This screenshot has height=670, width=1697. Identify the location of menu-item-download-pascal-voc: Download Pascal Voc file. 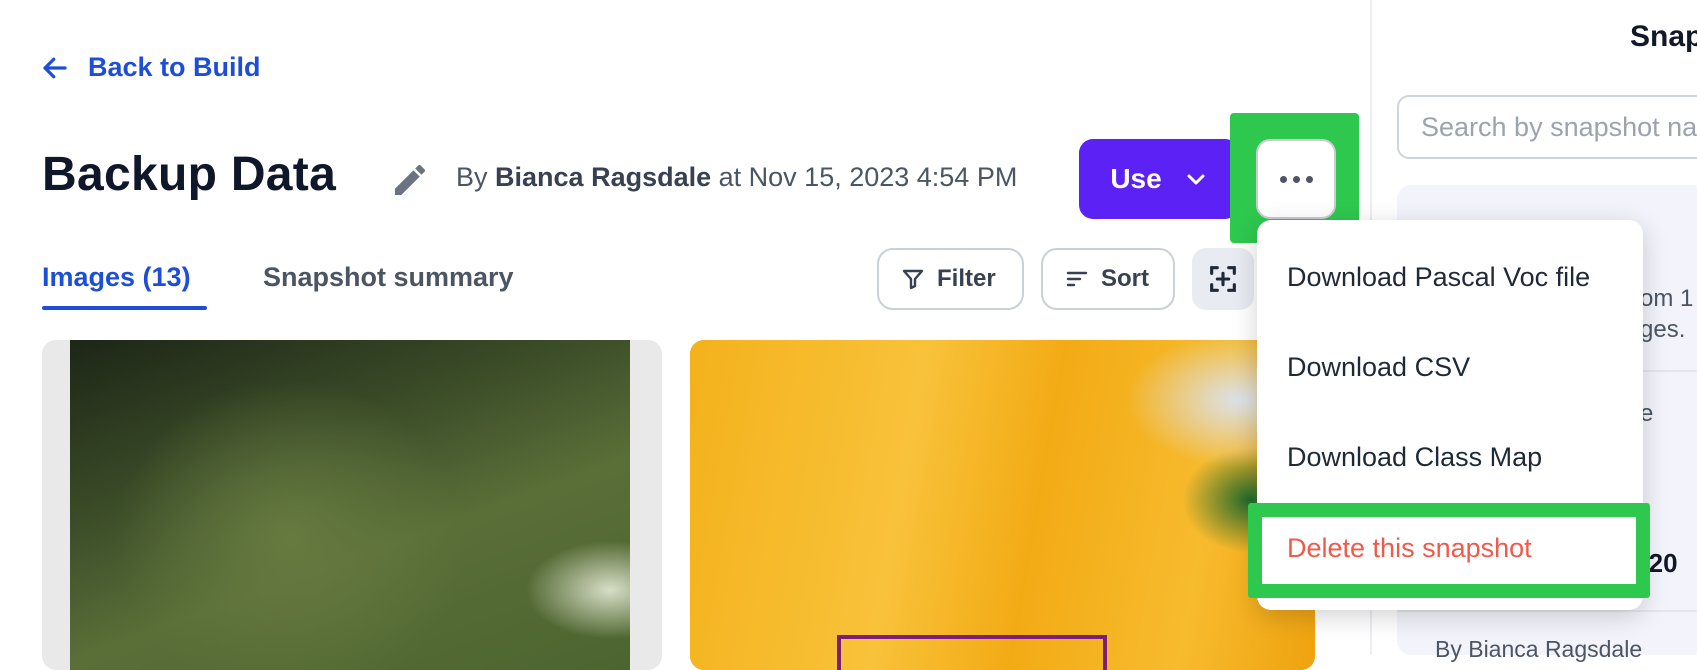
(1438, 277).